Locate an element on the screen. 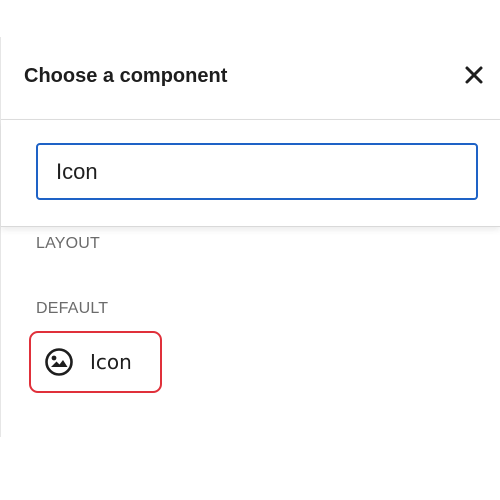 The width and height of the screenshot is (500, 500). component-item-label: Icon is located at coordinates (111, 362).